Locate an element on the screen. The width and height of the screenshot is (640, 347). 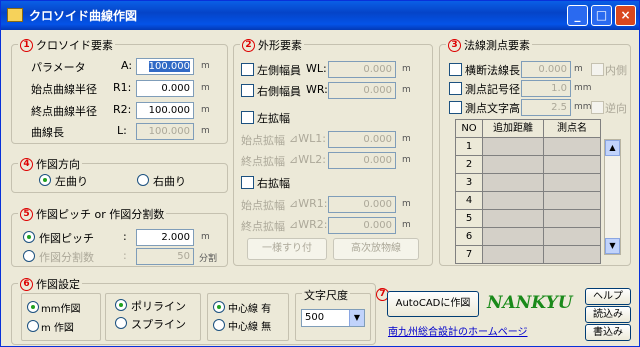
table-header-name: 測点名 is located at coordinates (572, 128).